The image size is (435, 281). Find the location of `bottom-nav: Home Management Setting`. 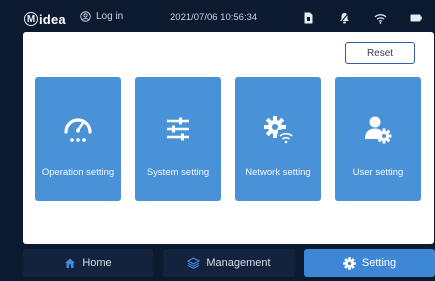

bottom-nav: Home Management Setting is located at coordinates (217, 263).